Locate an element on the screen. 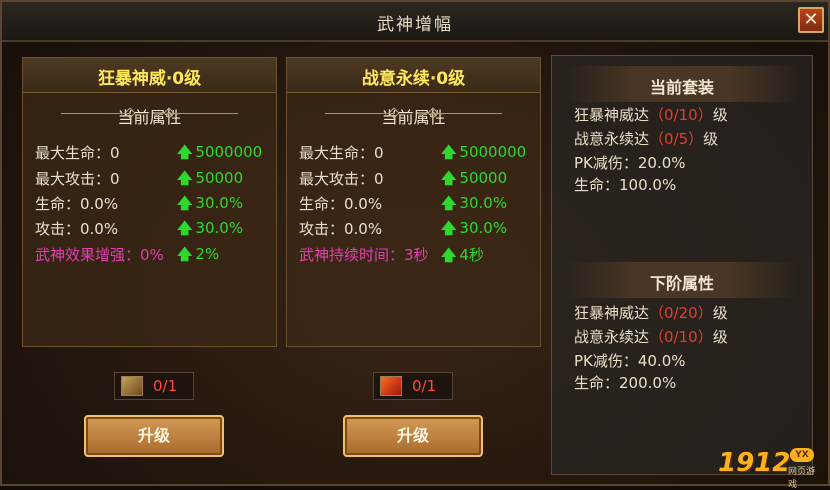 This screenshot has height=490, width=830. stat-bonus: 4秒 is located at coordinates (471, 255).